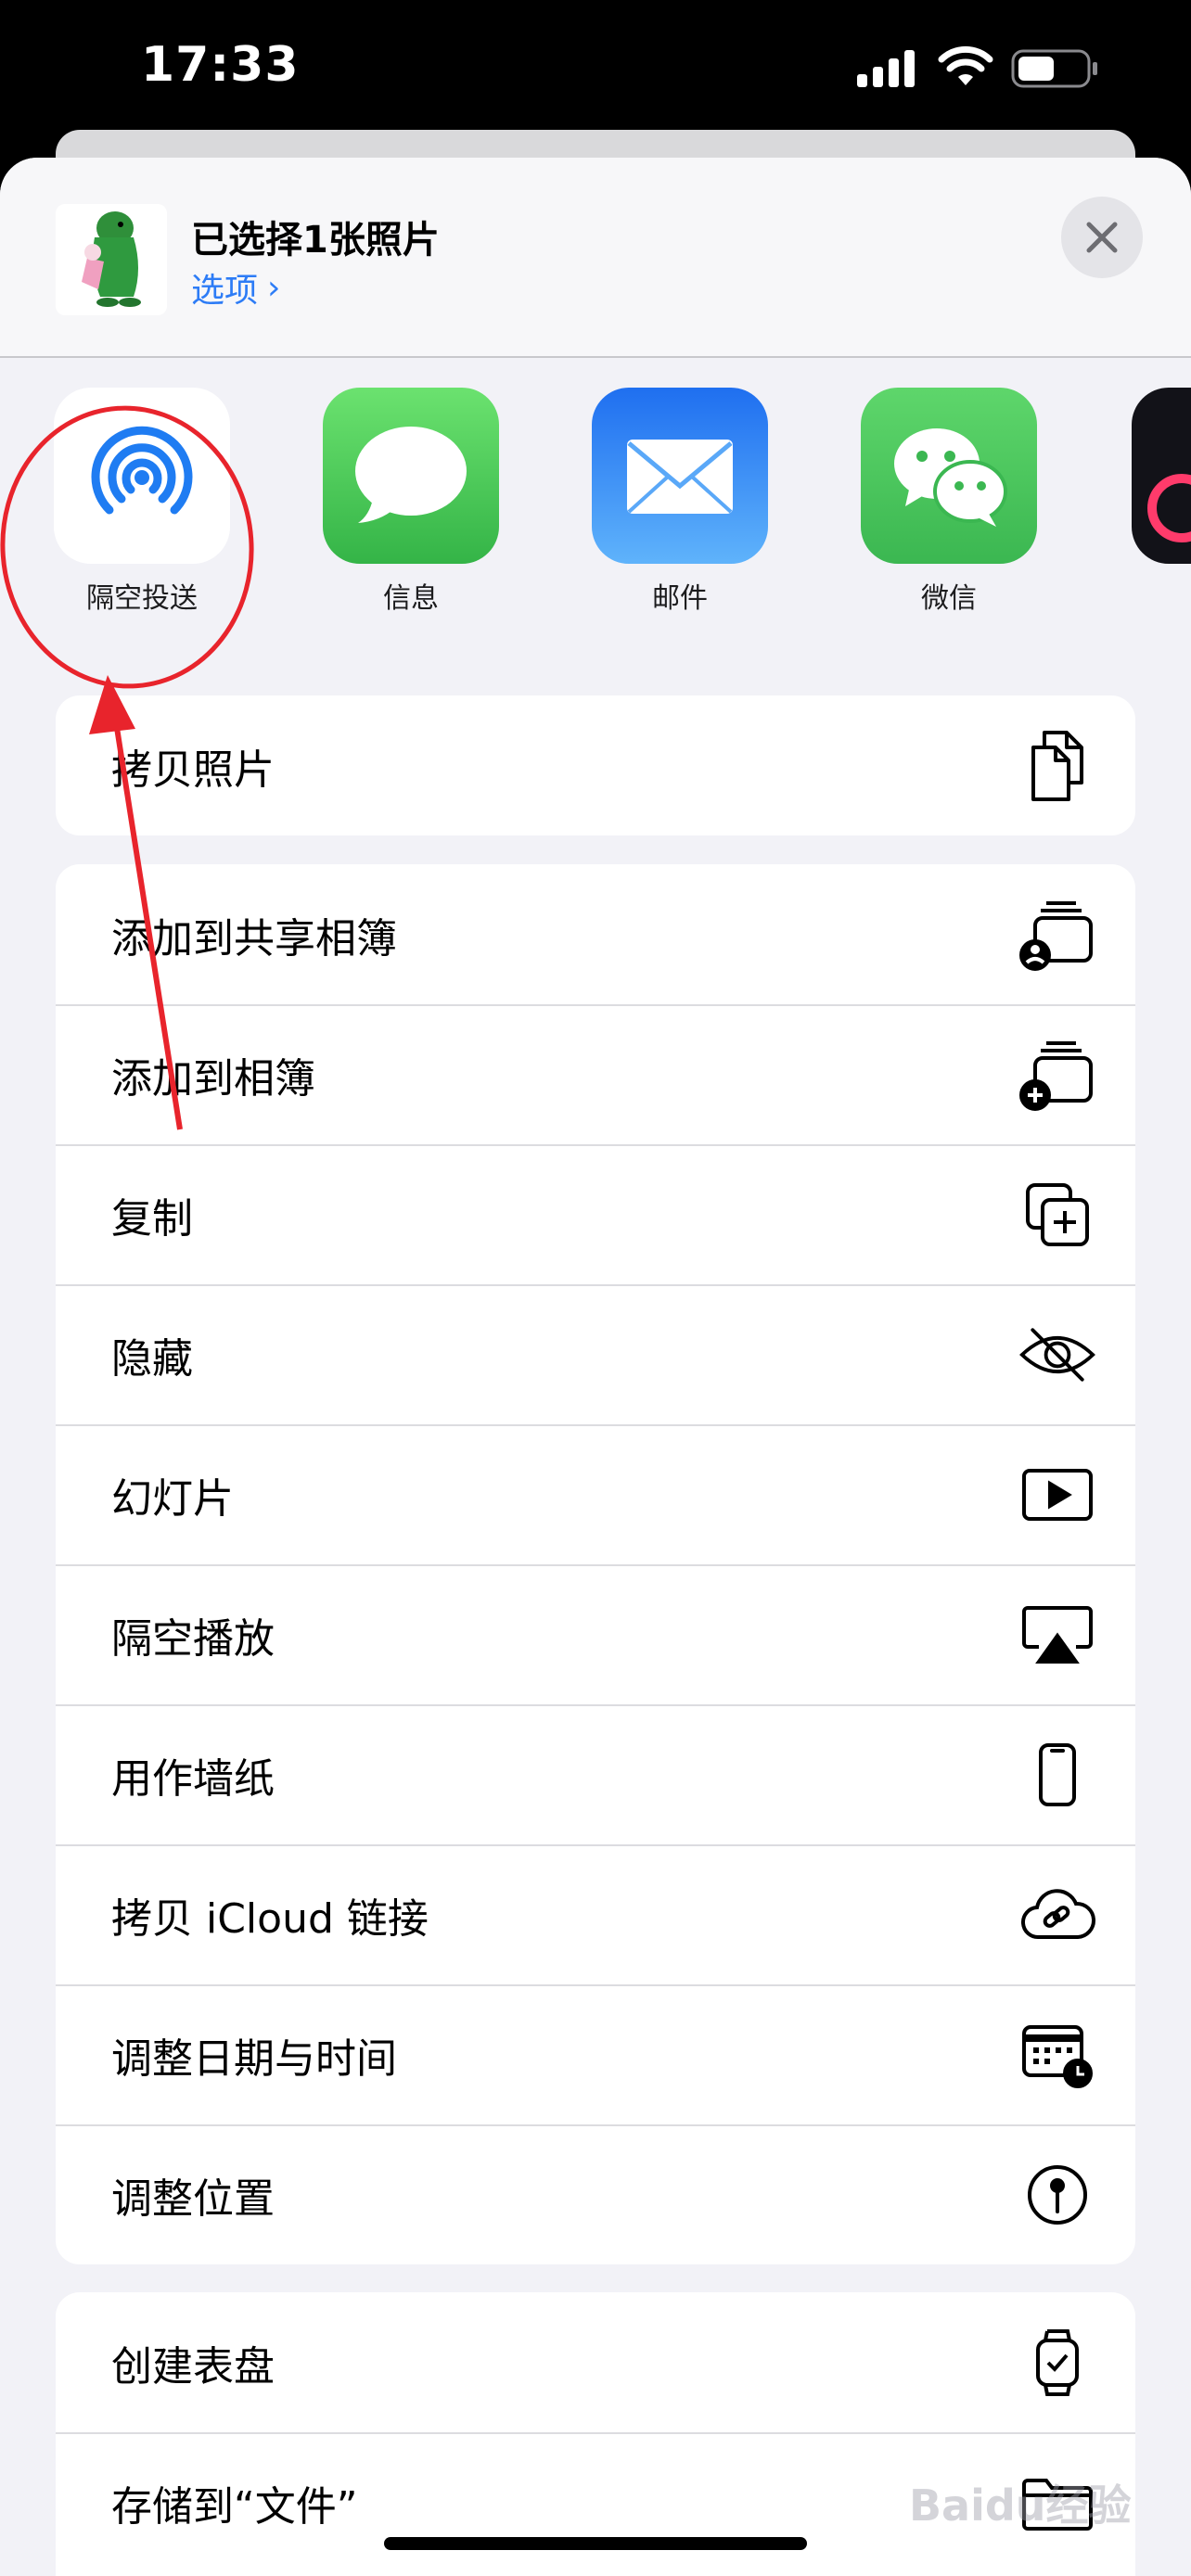 The width and height of the screenshot is (1191, 2576). What do you see at coordinates (1054, 68) in the screenshot?
I see `battery-icon` at bounding box center [1054, 68].